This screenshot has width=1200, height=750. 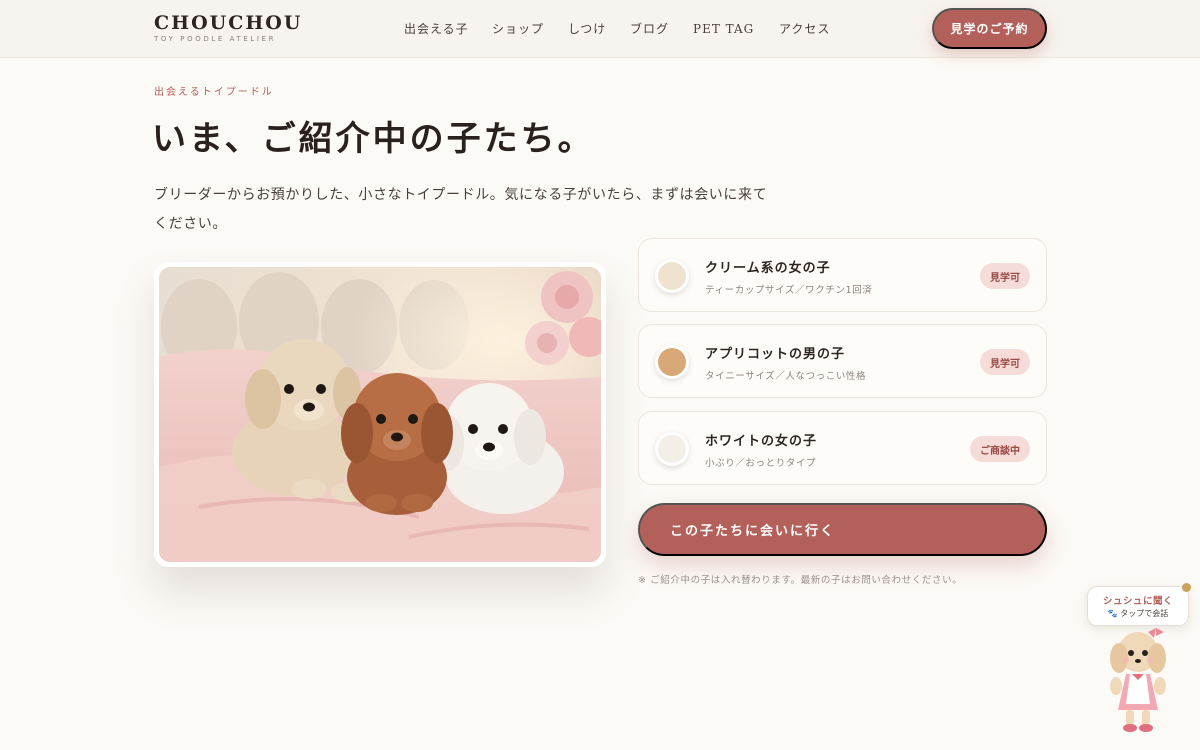 I want to click on puppy-name: アプリコットの男の子, so click(x=775, y=354).